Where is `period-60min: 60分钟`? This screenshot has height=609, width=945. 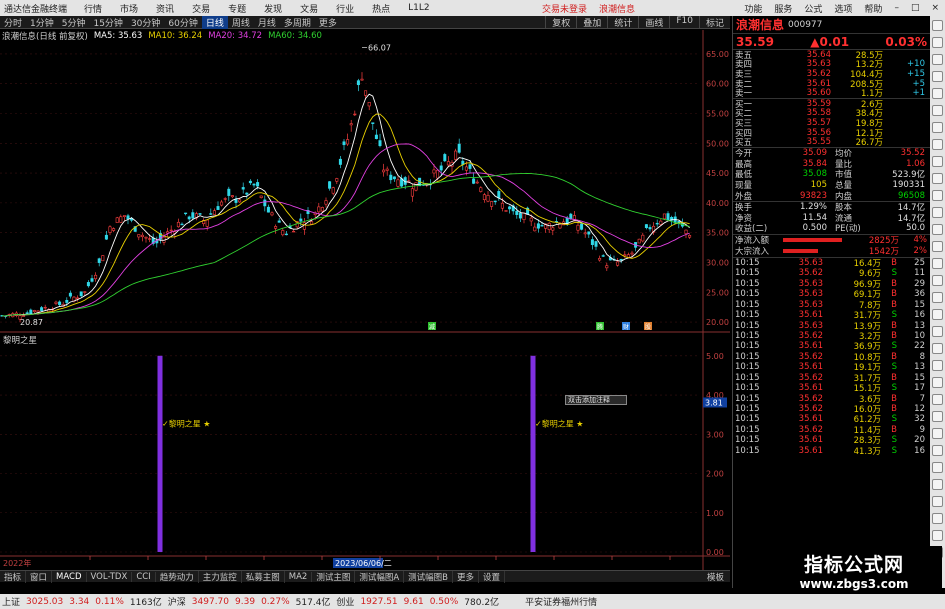
period-60min: 60分钟 is located at coordinates (182, 22).